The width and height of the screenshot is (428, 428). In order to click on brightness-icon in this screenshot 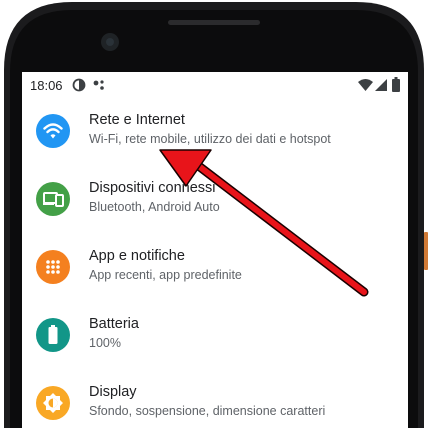, I will do `click(53, 403)`.